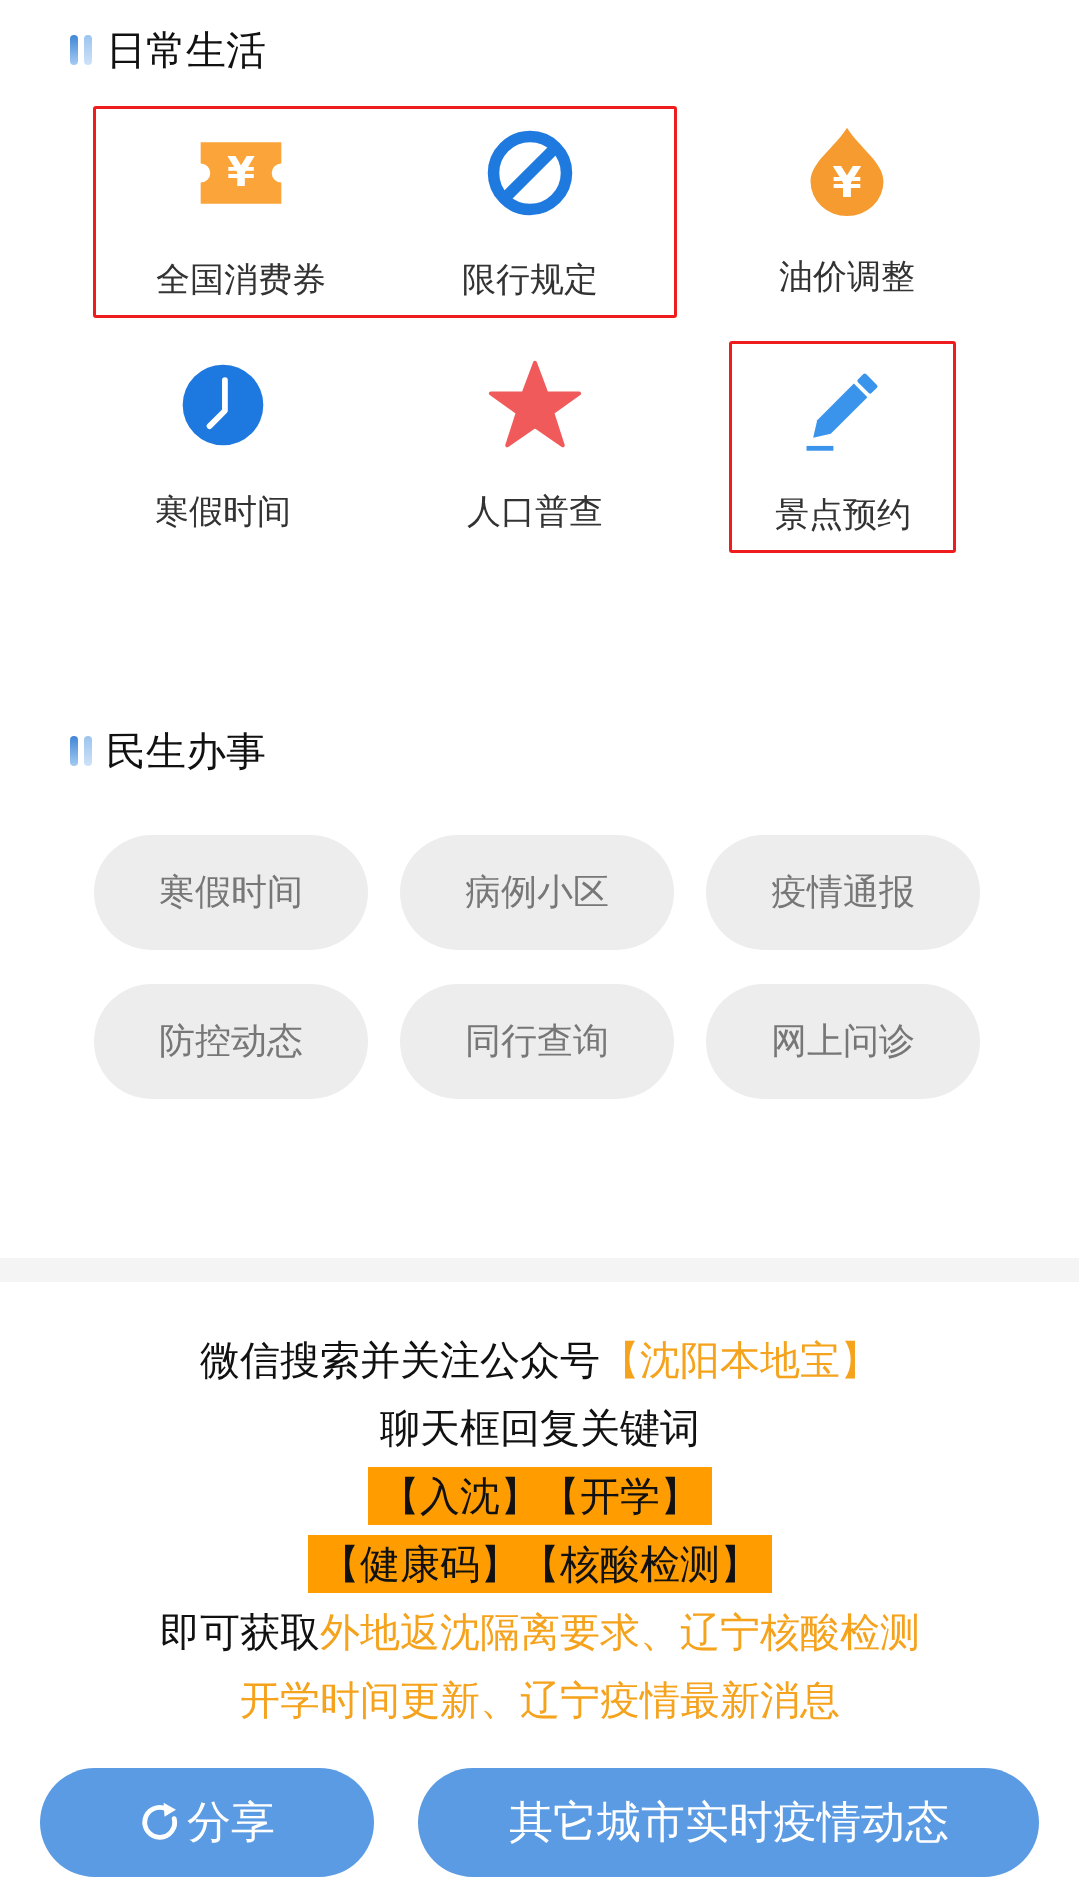 This screenshot has width=1079, height=1890. I want to click on service-button: 疫情通报, so click(843, 892).